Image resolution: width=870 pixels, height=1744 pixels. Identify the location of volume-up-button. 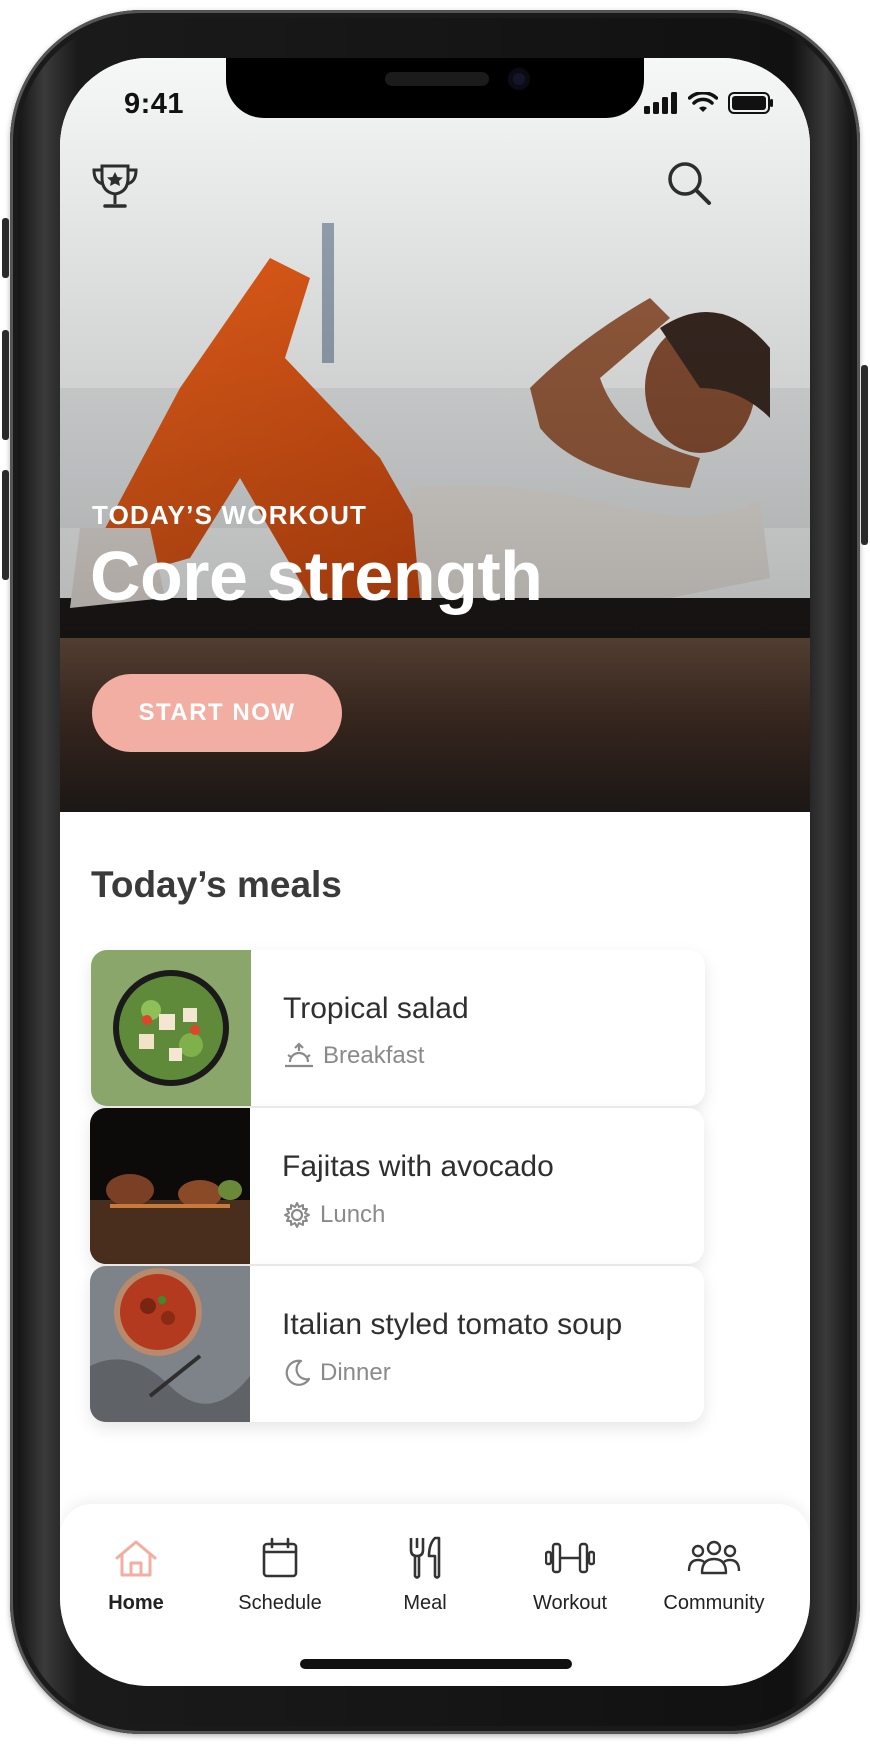
(5, 385).